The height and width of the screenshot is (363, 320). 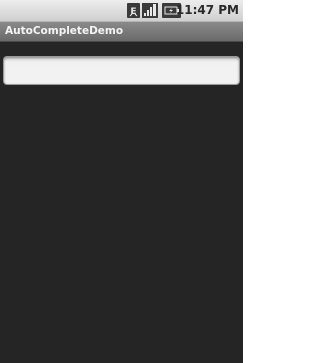 What do you see at coordinates (121, 70) in the screenshot?
I see `autocomplete-input` at bounding box center [121, 70].